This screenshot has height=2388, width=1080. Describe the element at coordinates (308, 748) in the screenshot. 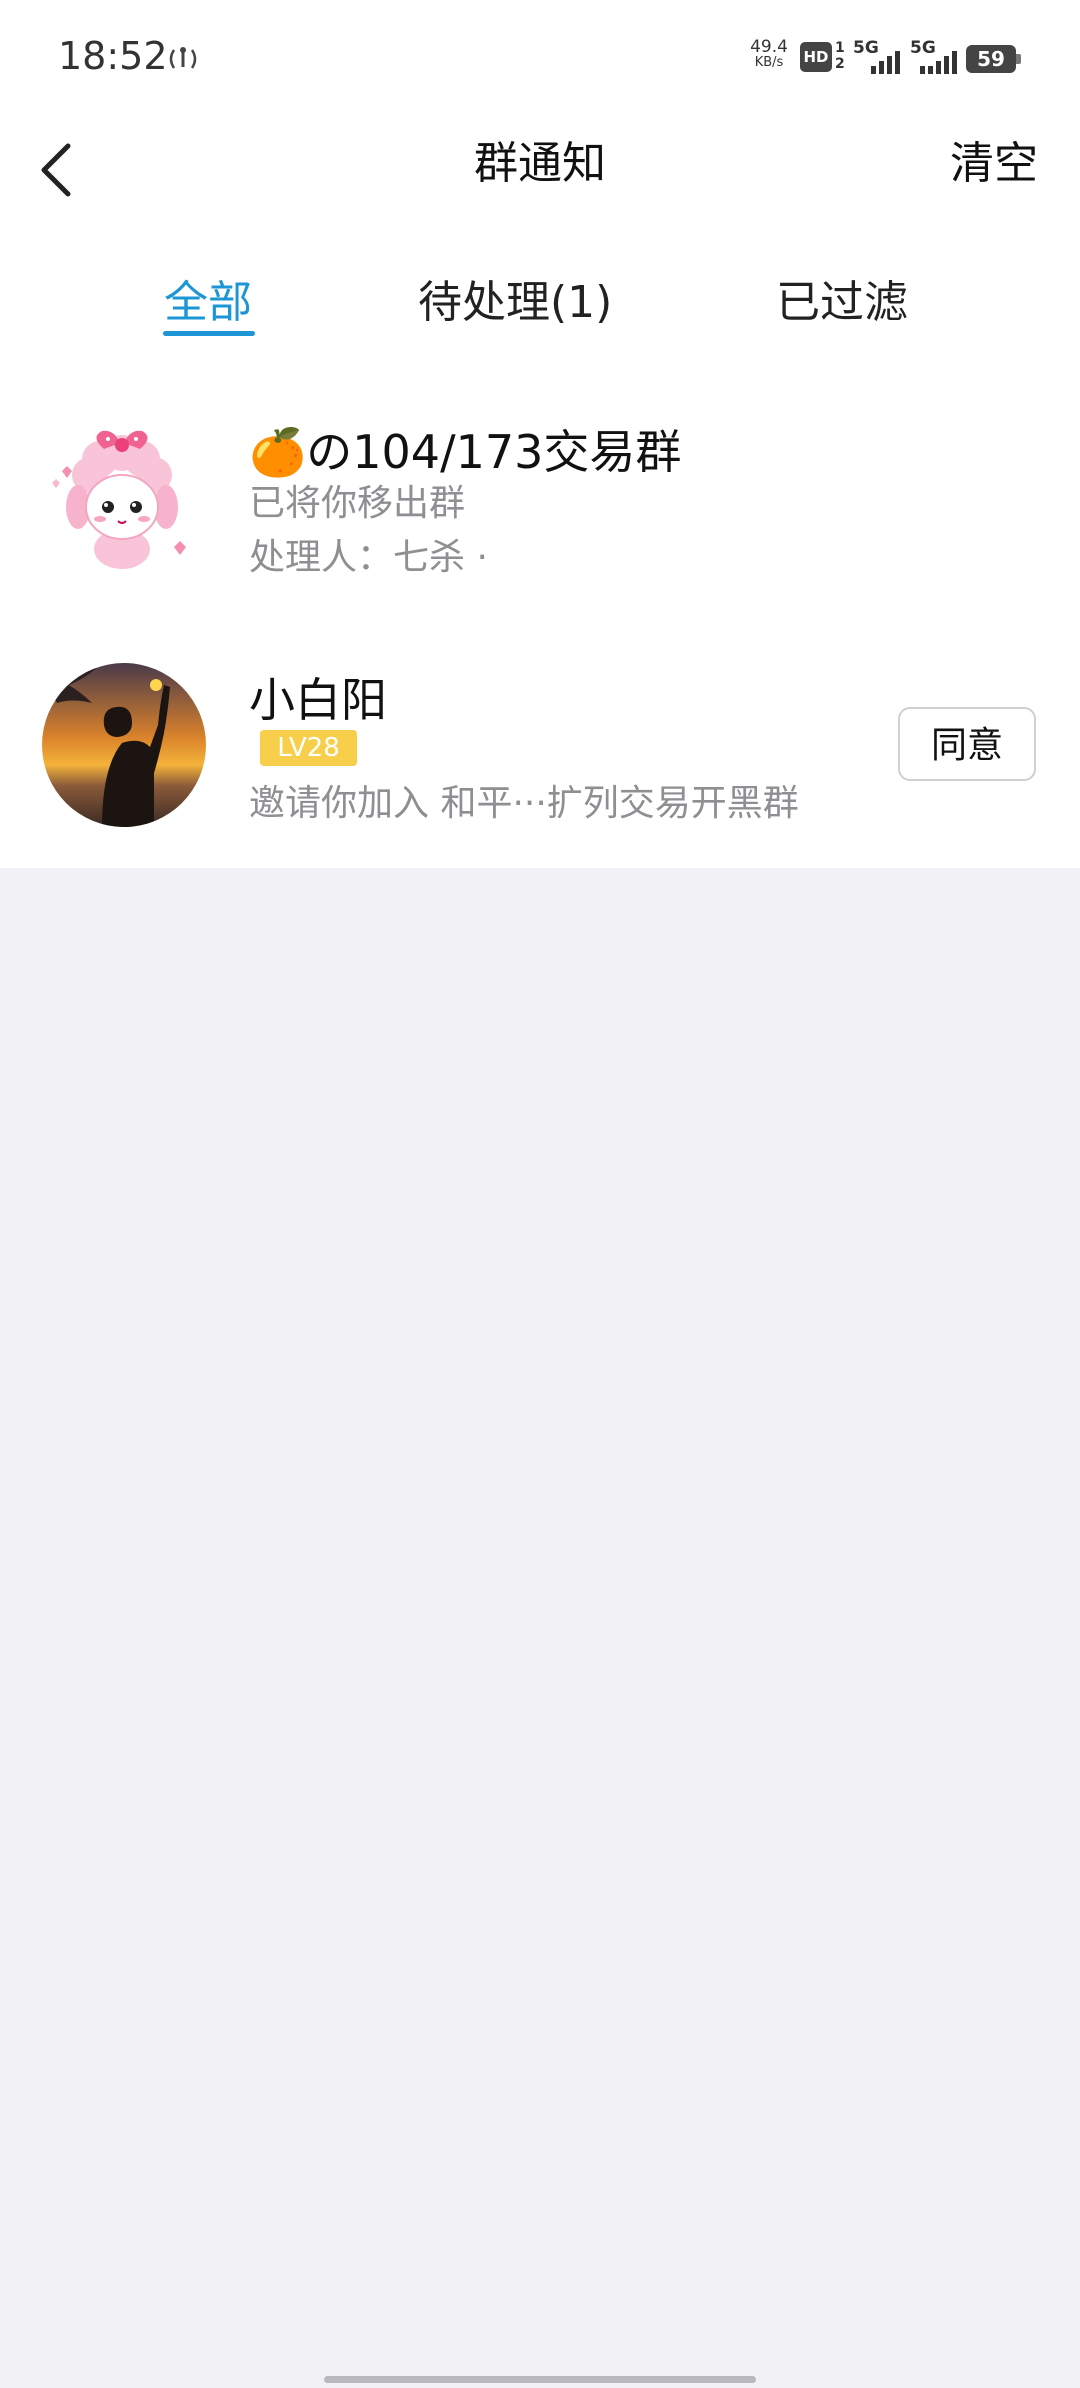

I see `level-badge: LV28` at that location.